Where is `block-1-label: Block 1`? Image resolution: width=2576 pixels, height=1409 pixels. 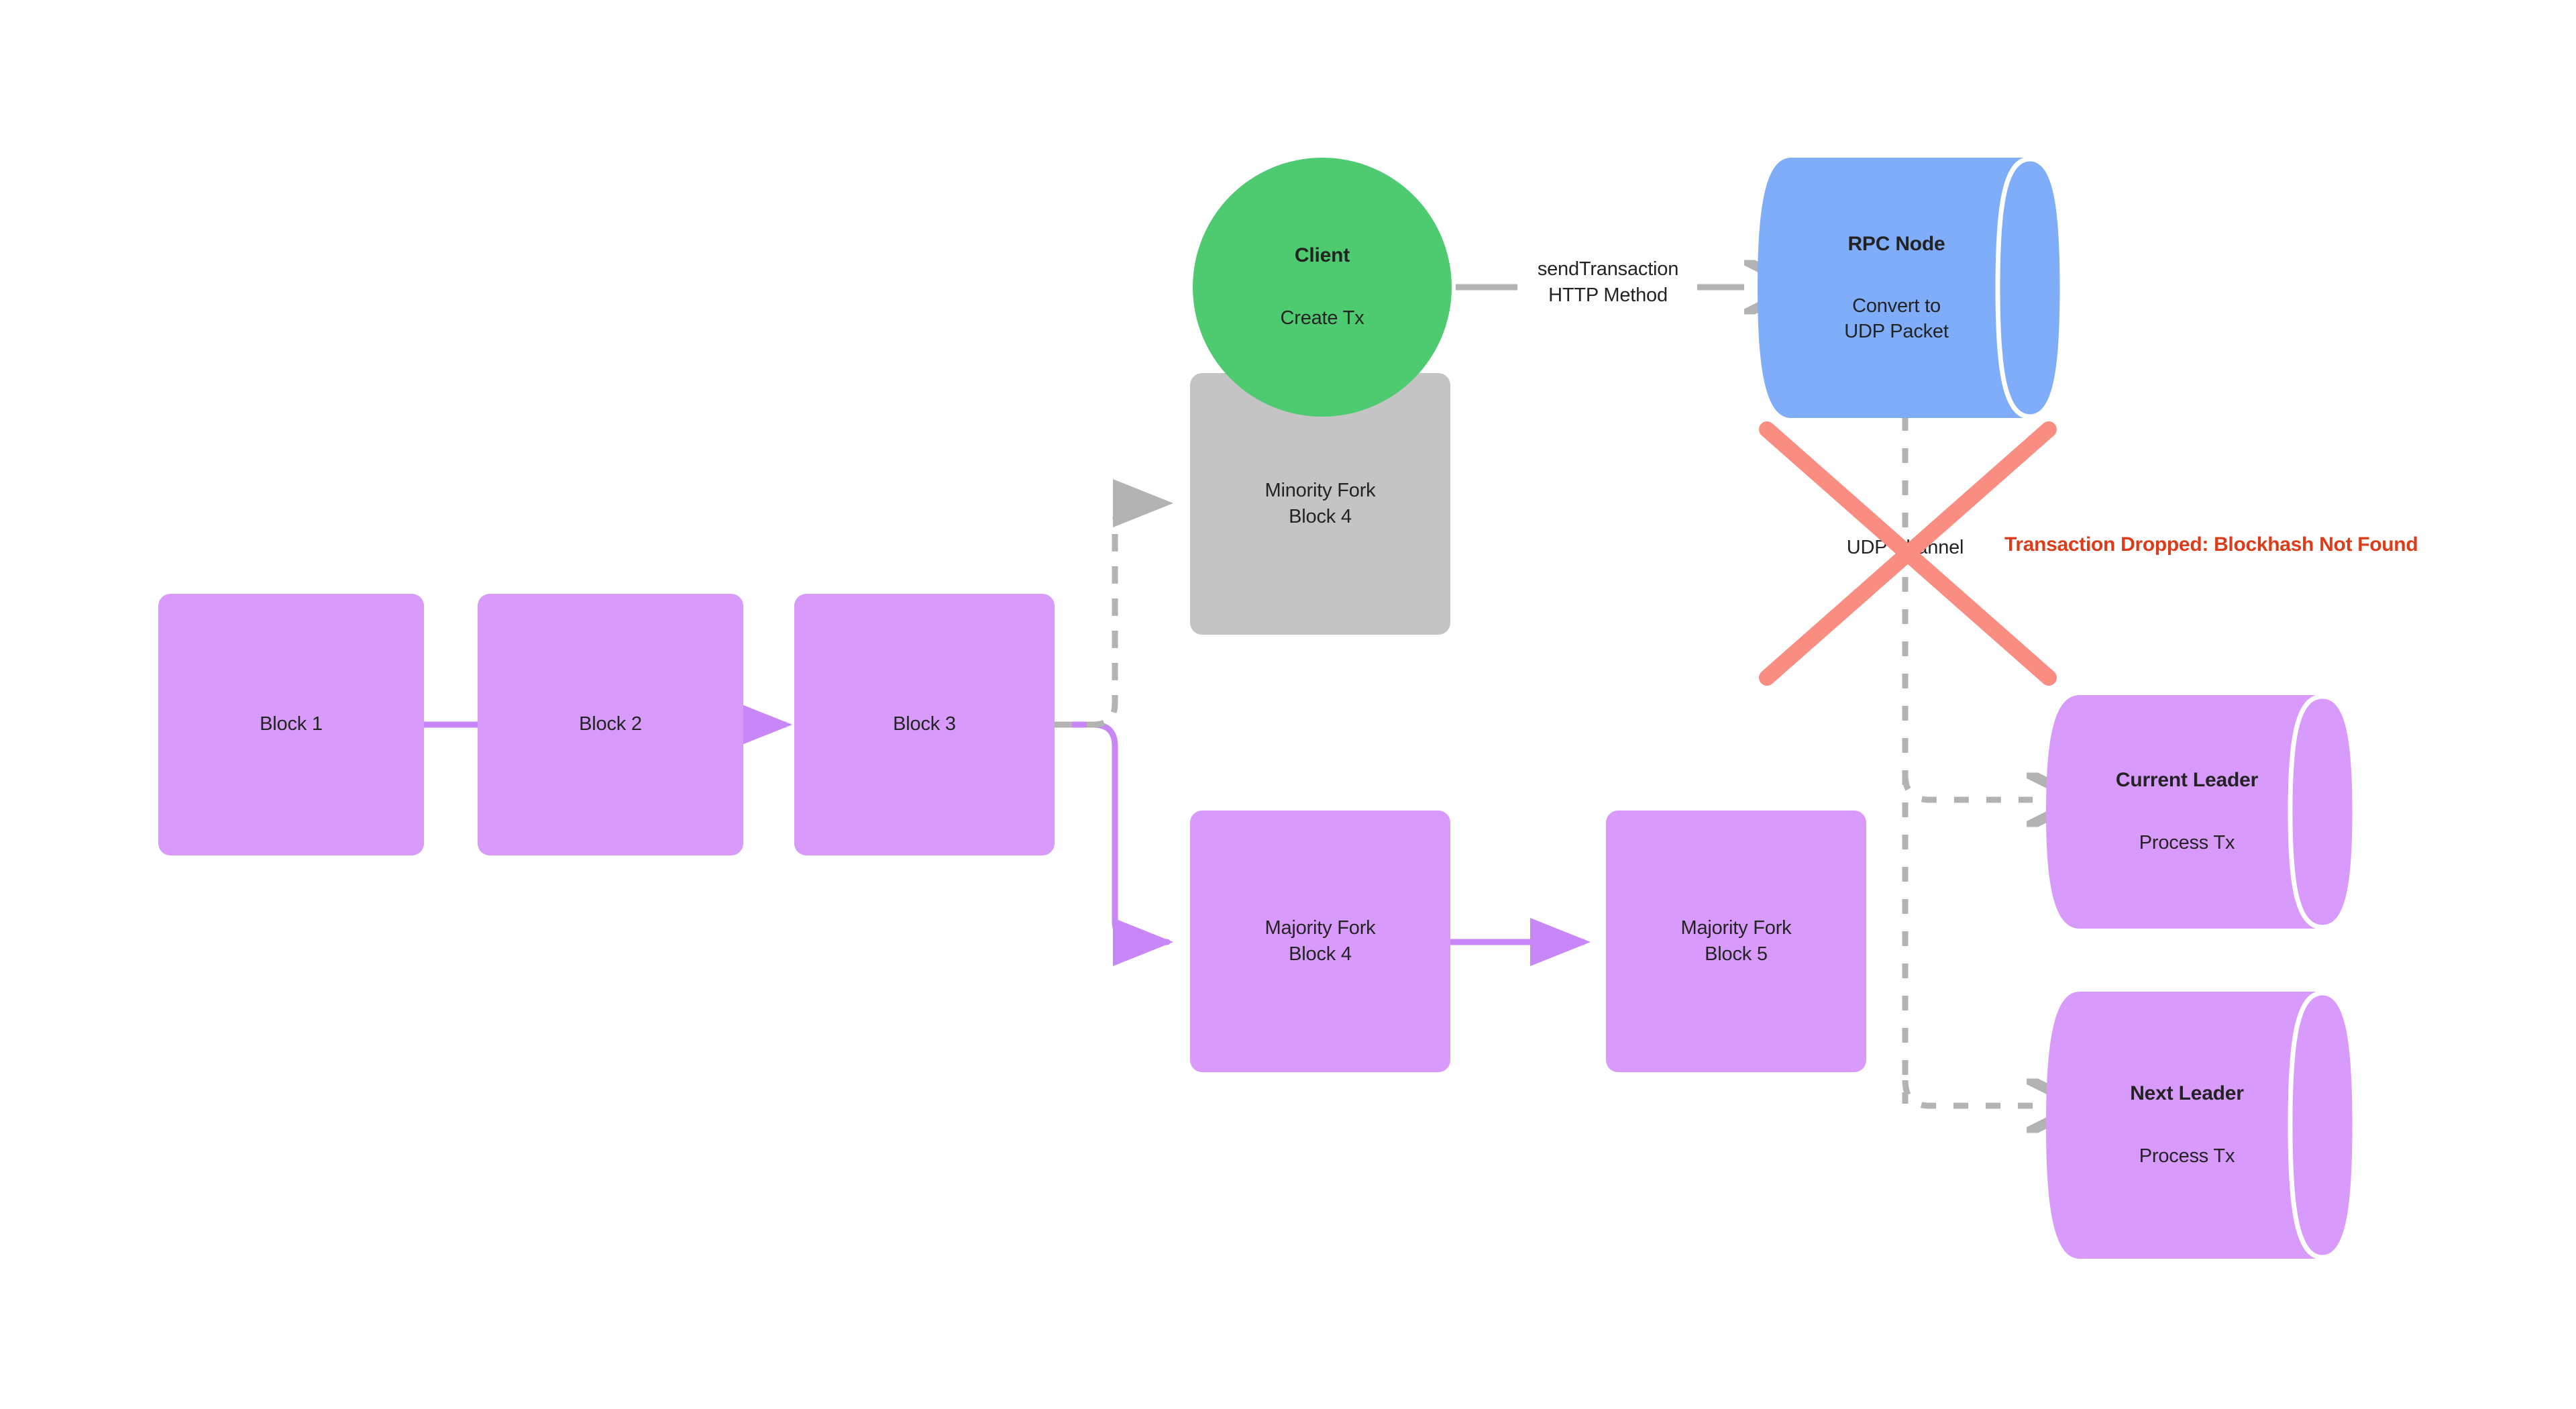 block-1-label: Block 1 is located at coordinates (291, 724).